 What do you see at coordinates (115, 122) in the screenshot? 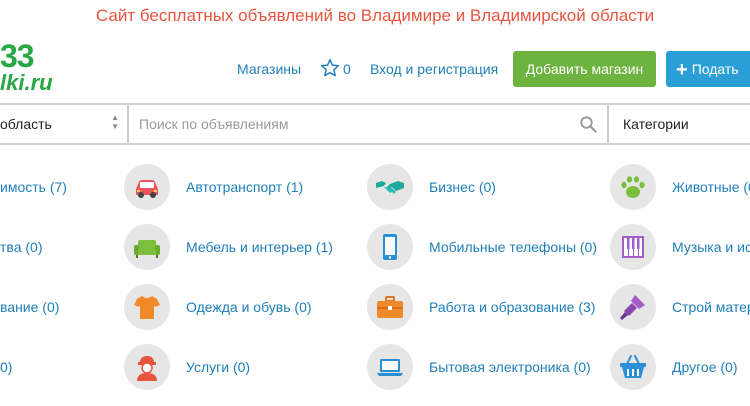
I see `updown-arrows-icon: ▲ ▼` at bounding box center [115, 122].